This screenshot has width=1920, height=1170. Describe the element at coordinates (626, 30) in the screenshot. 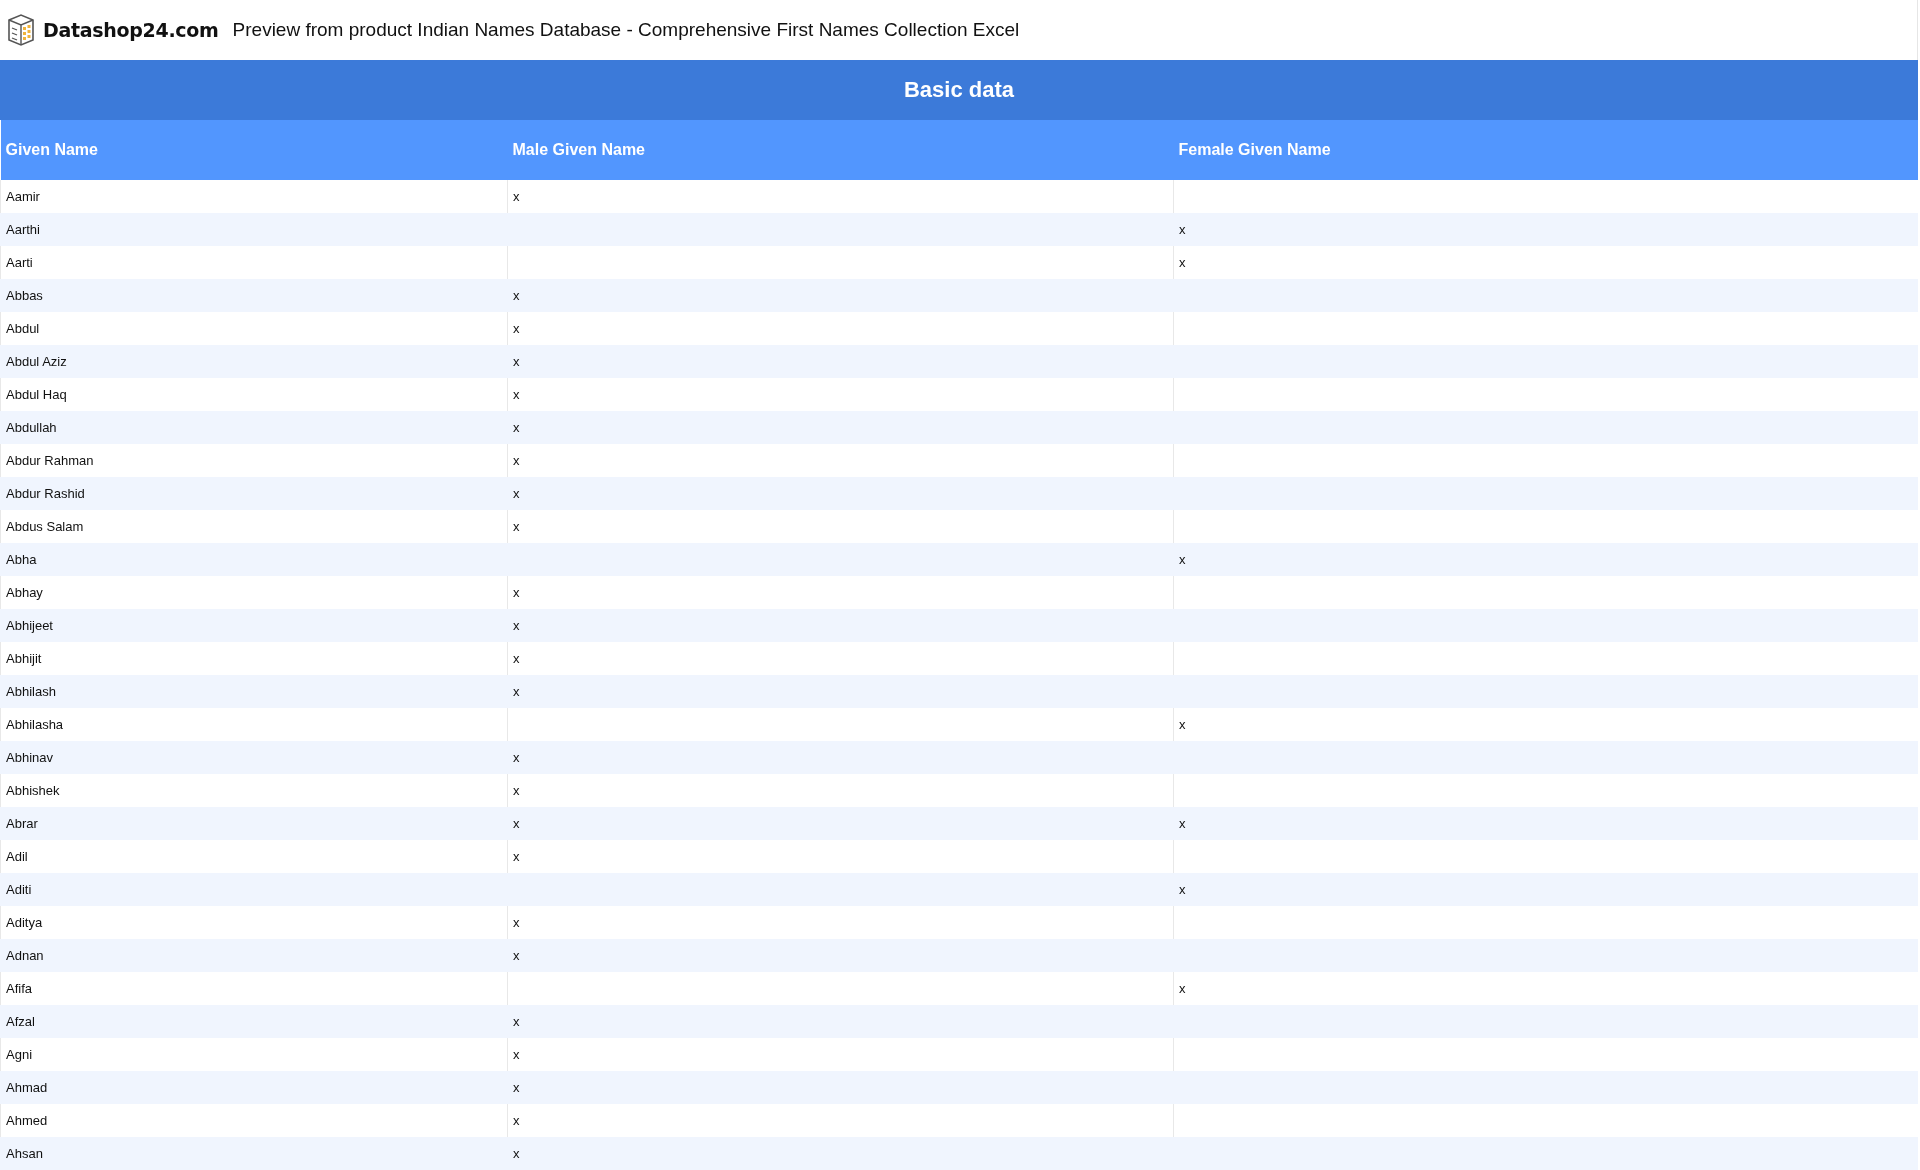

I see `page-title: Preview from product Indian Names Database - Comprehensive First Names Collection Excel` at that location.